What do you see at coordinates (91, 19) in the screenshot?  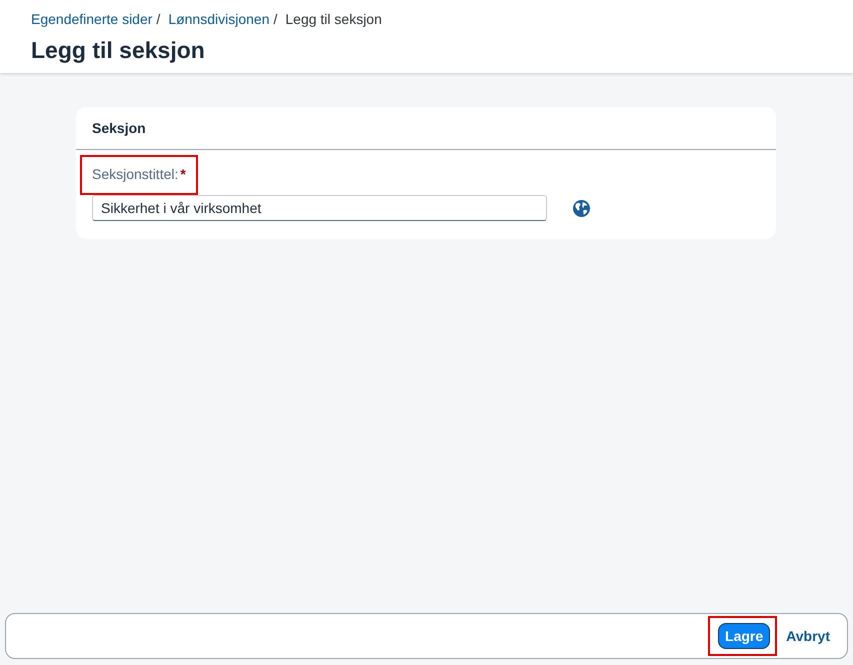 I see `breadcrumb-link: Egendefinerte sider` at bounding box center [91, 19].